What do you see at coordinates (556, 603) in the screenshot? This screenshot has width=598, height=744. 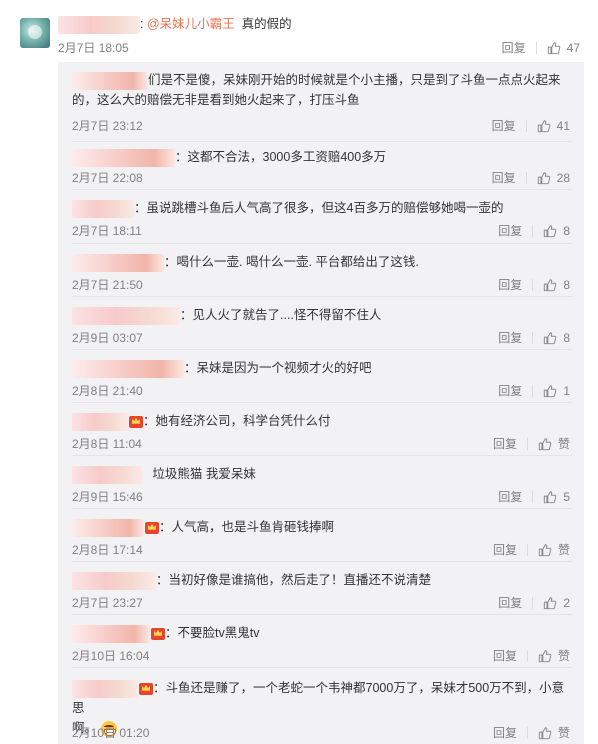 I see `like-button: 2` at bounding box center [556, 603].